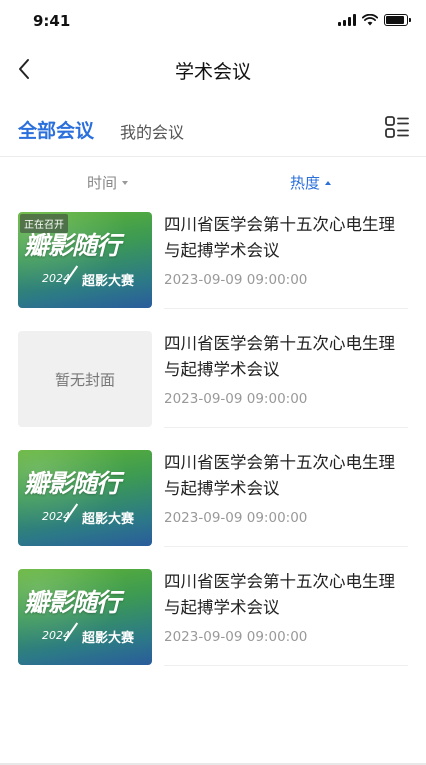 The image size is (426, 765). What do you see at coordinates (213, 181) in the screenshot?
I see `sort-bar: 时间 热度` at bounding box center [213, 181].